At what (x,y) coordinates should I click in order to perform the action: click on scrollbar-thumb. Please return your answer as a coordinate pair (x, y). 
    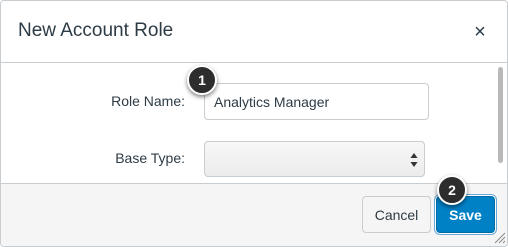
    Looking at the image, I should click on (500, 115).